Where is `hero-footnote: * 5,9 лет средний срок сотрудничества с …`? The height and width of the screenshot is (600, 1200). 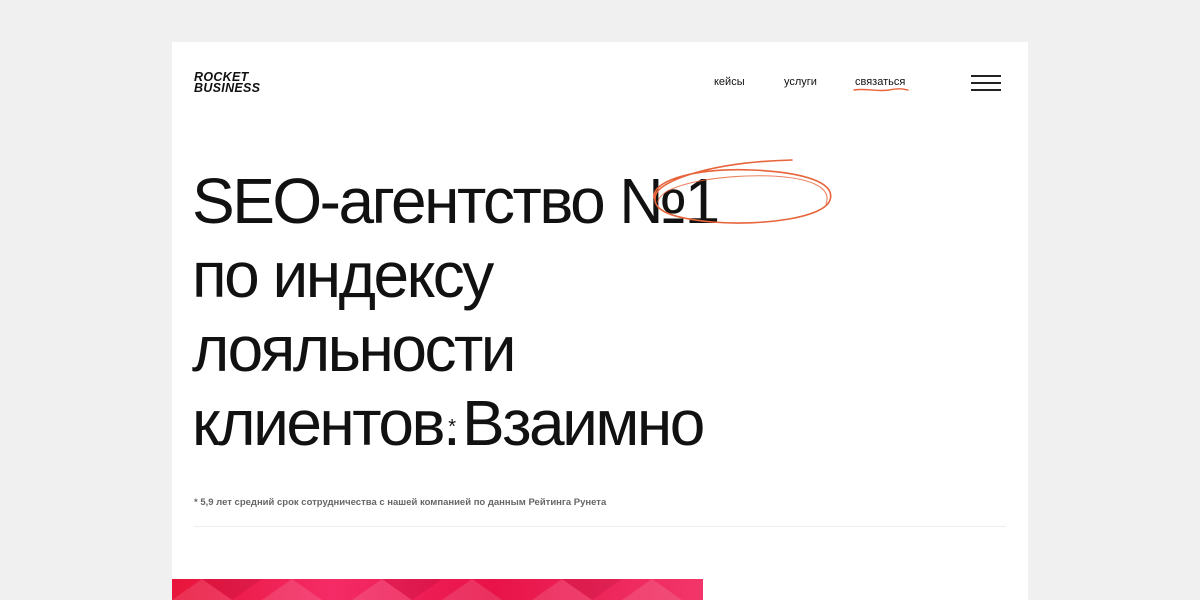 hero-footnote: * 5,9 лет средний срок сотрудничества с … is located at coordinates (400, 502).